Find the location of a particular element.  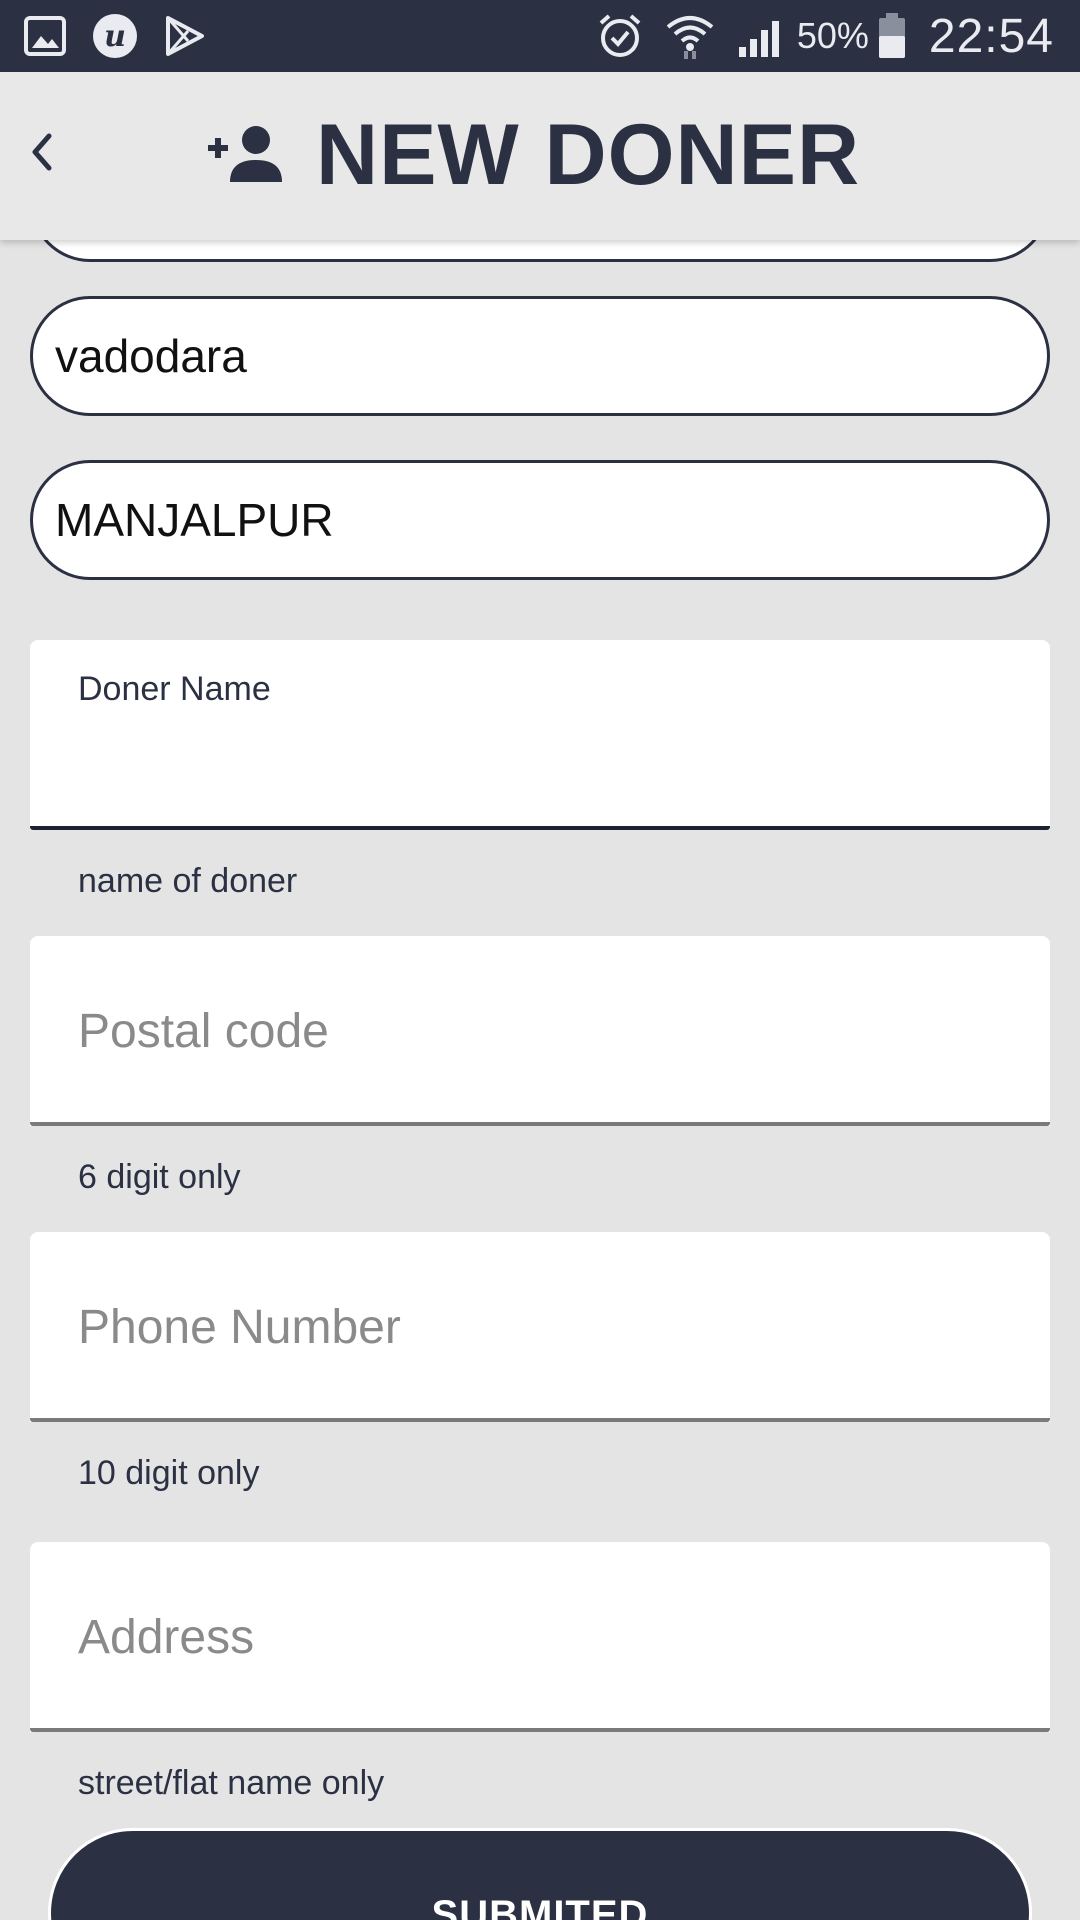

play-store-icon is located at coordinates (185, 36).